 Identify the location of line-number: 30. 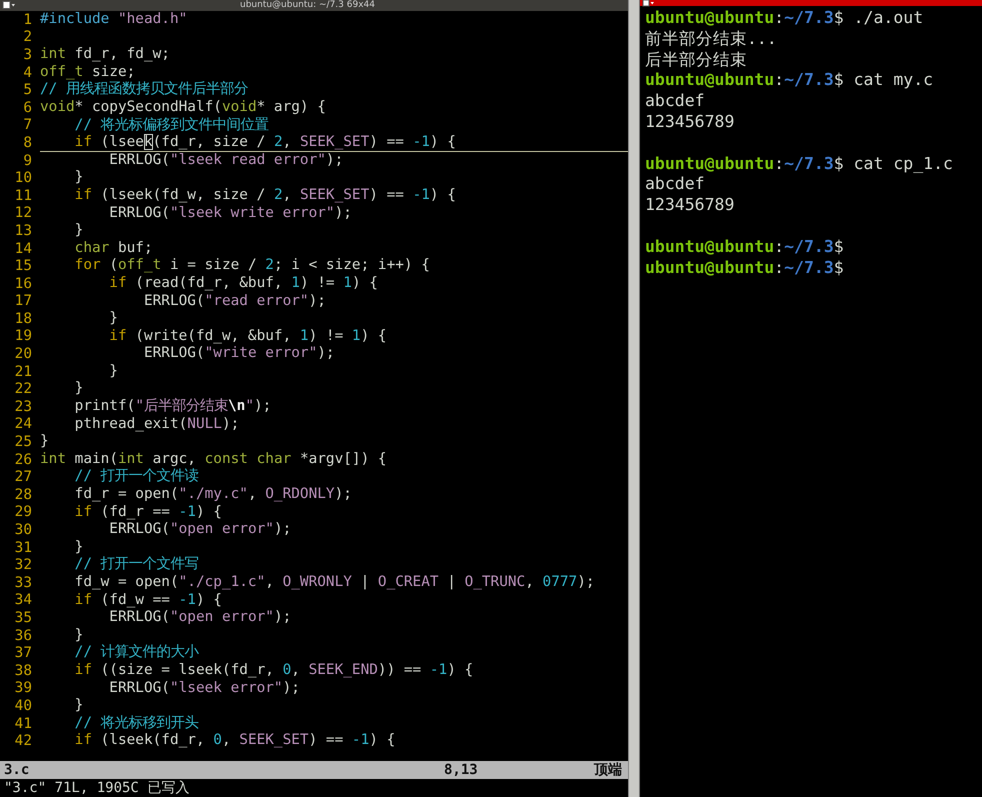
(23, 530).